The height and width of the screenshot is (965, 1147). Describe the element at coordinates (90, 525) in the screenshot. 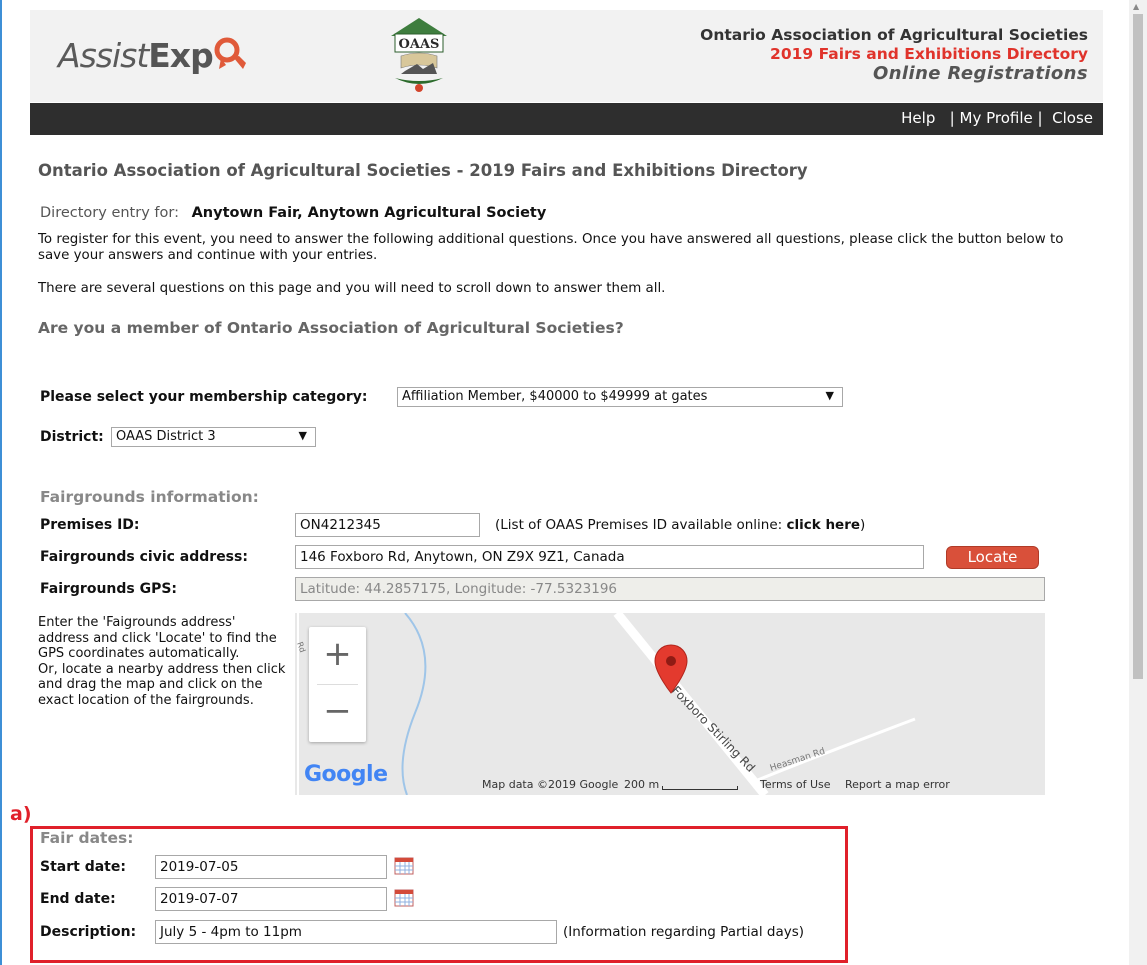

I see `premises-id-label: Premises ID:` at that location.